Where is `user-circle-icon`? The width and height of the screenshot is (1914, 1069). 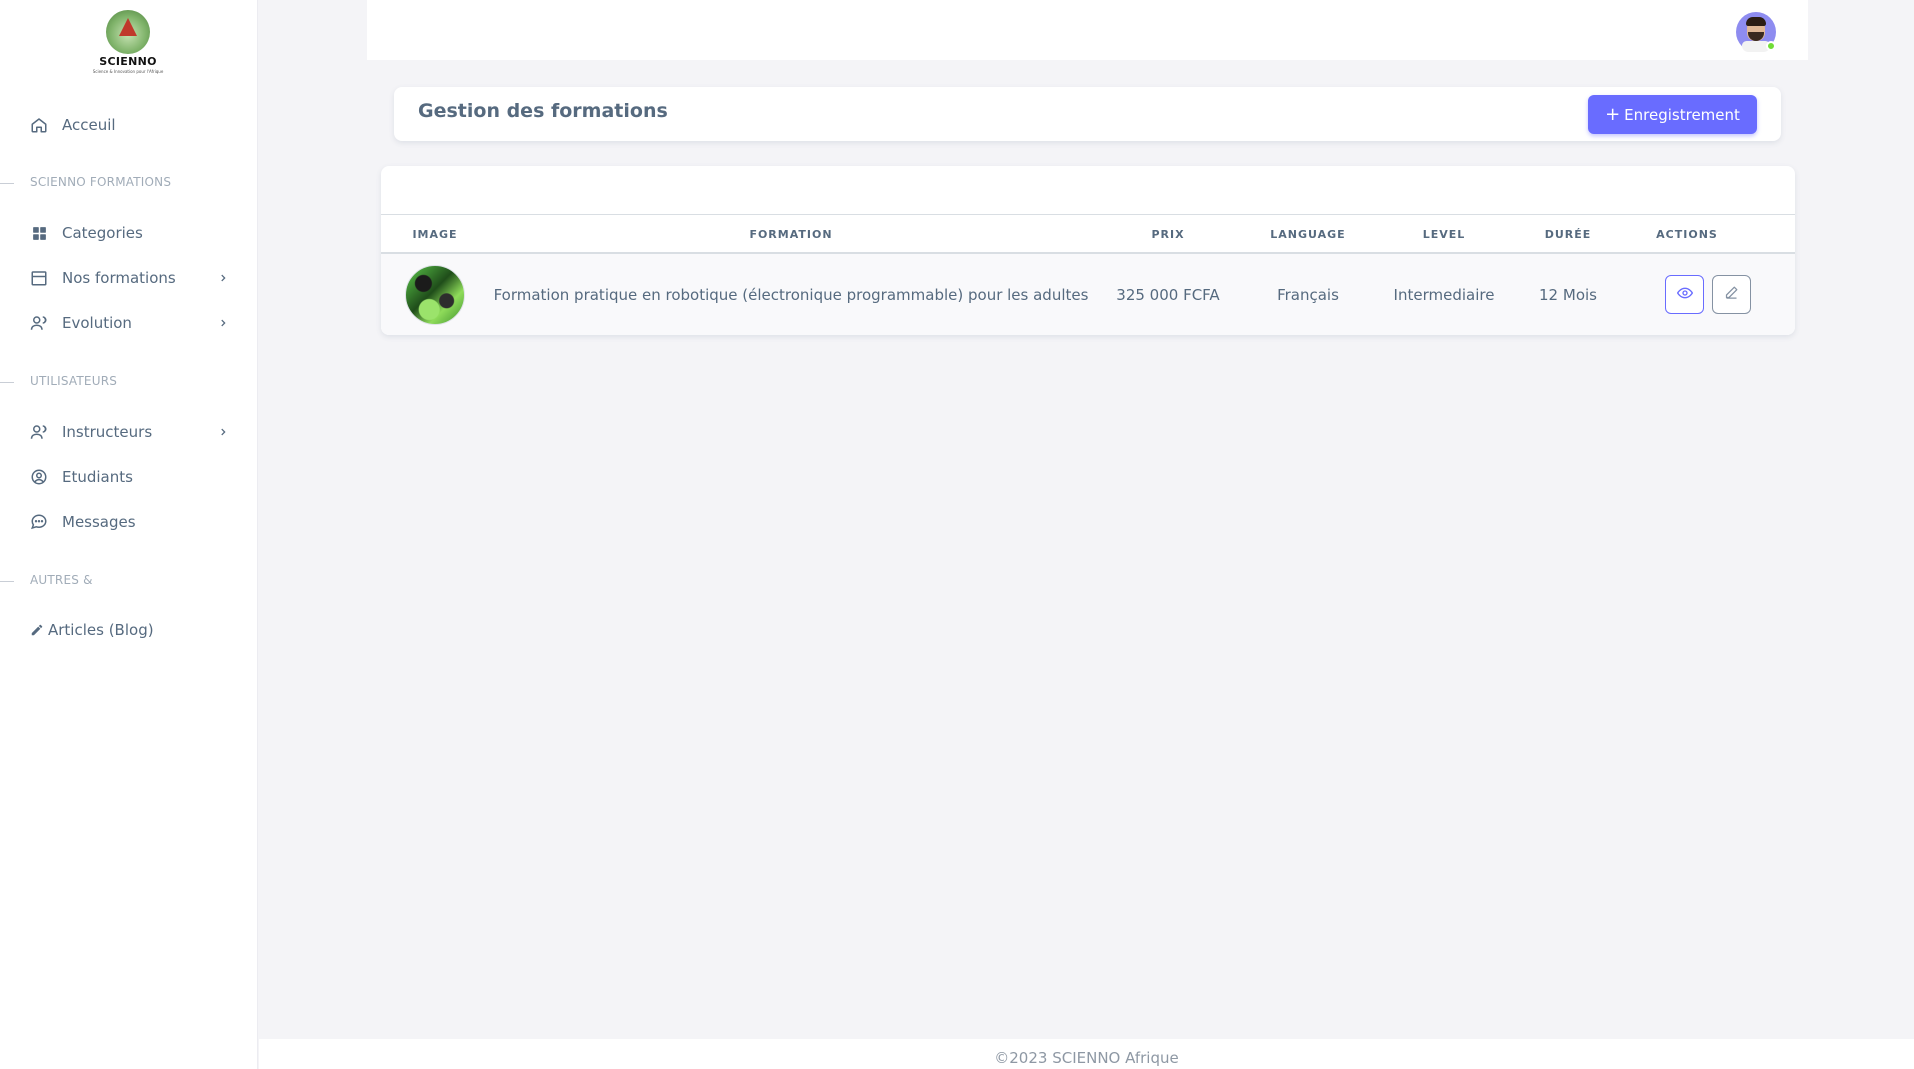 user-circle-icon is located at coordinates (39, 477).